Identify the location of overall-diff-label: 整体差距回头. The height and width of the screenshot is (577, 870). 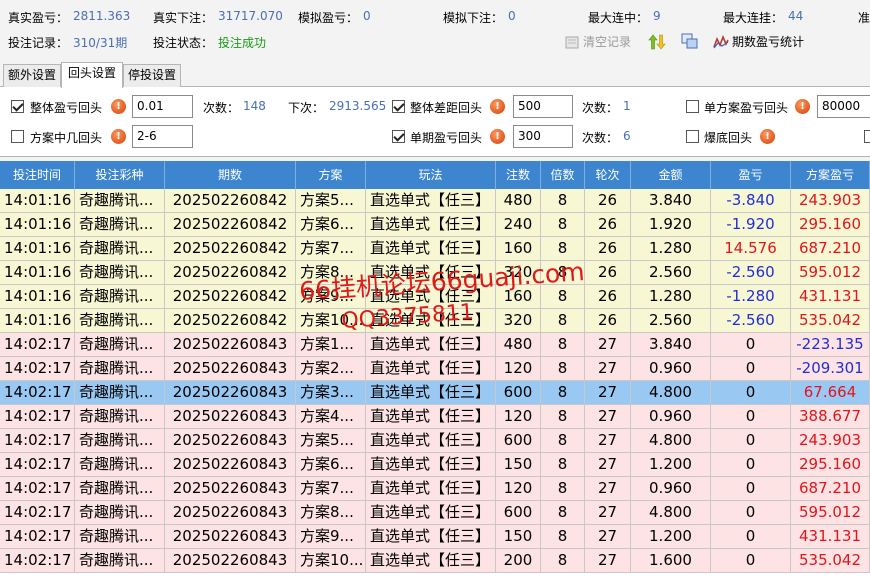
(446, 108).